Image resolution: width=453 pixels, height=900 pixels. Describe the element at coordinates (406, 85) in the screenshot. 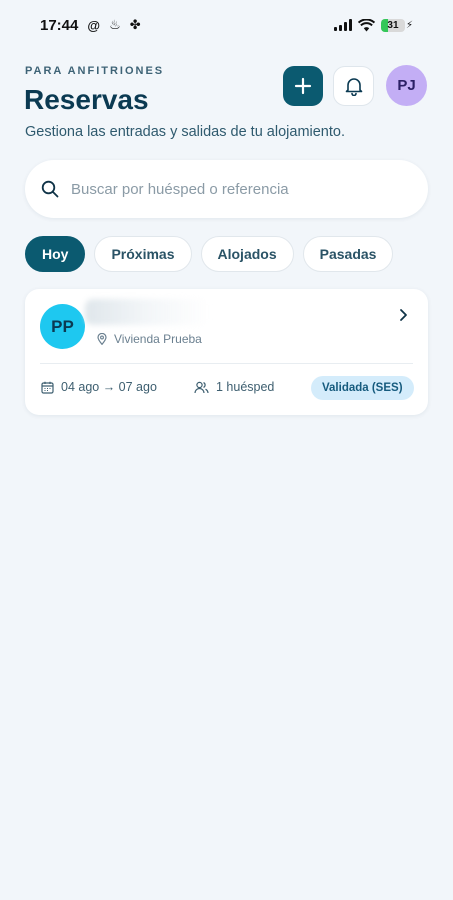

I see `user-avatar: PJ` at that location.